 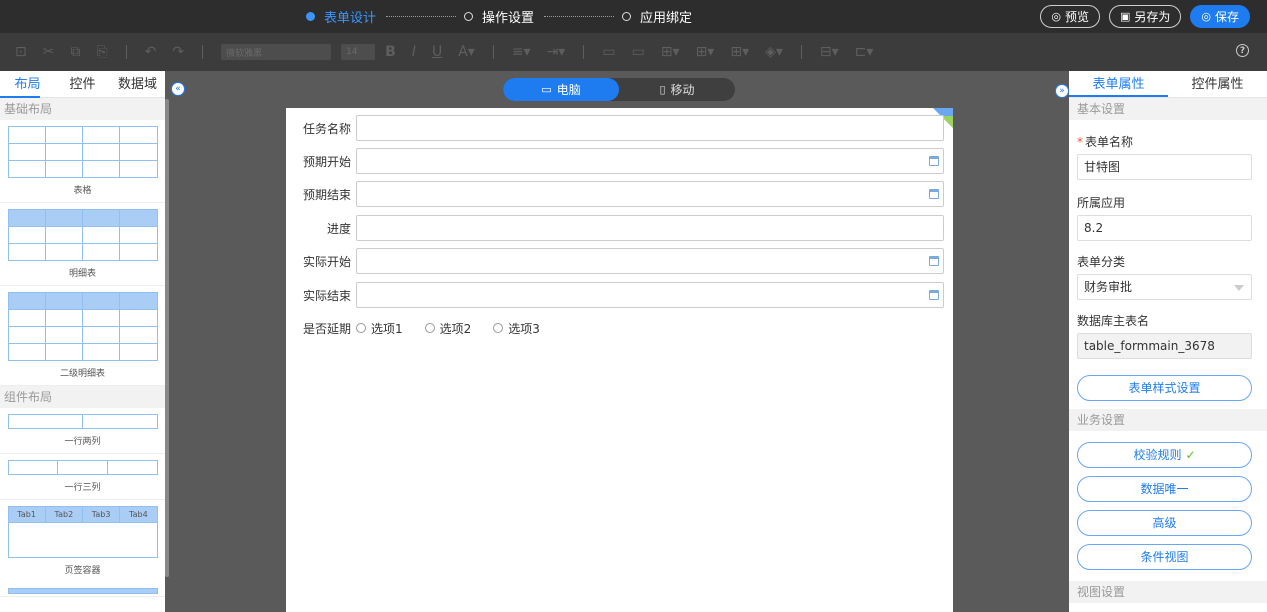 I want to click on data-unique-button: 数据唯一, so click(x=1164, y=489).